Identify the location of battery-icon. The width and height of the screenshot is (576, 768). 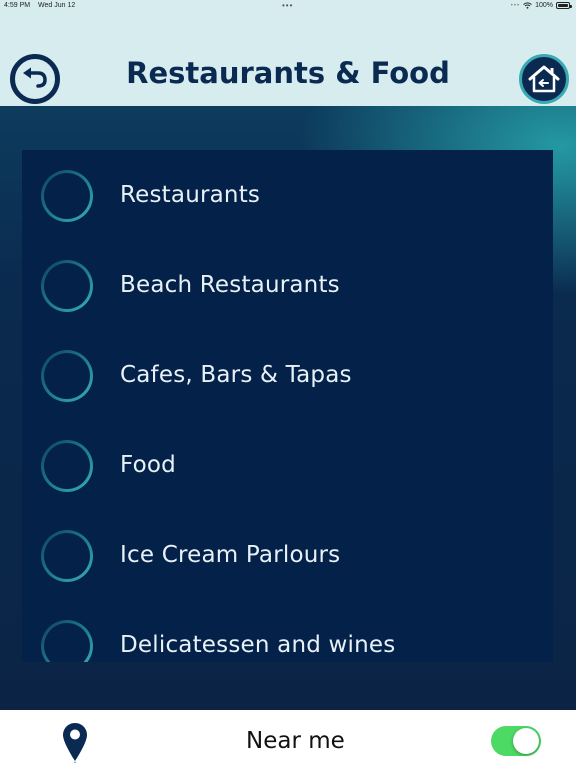
(564, 5).